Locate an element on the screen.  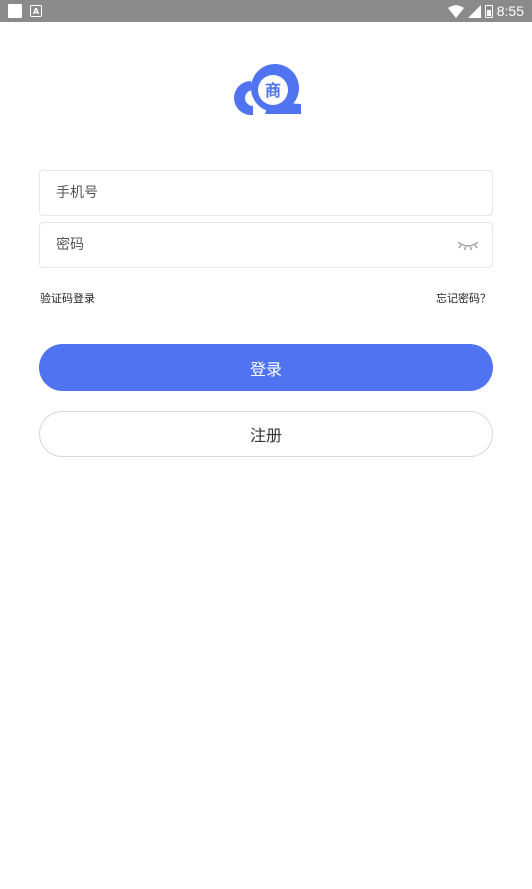
sms-login-link: 验证码登录 is located at coordinates (67, 298).